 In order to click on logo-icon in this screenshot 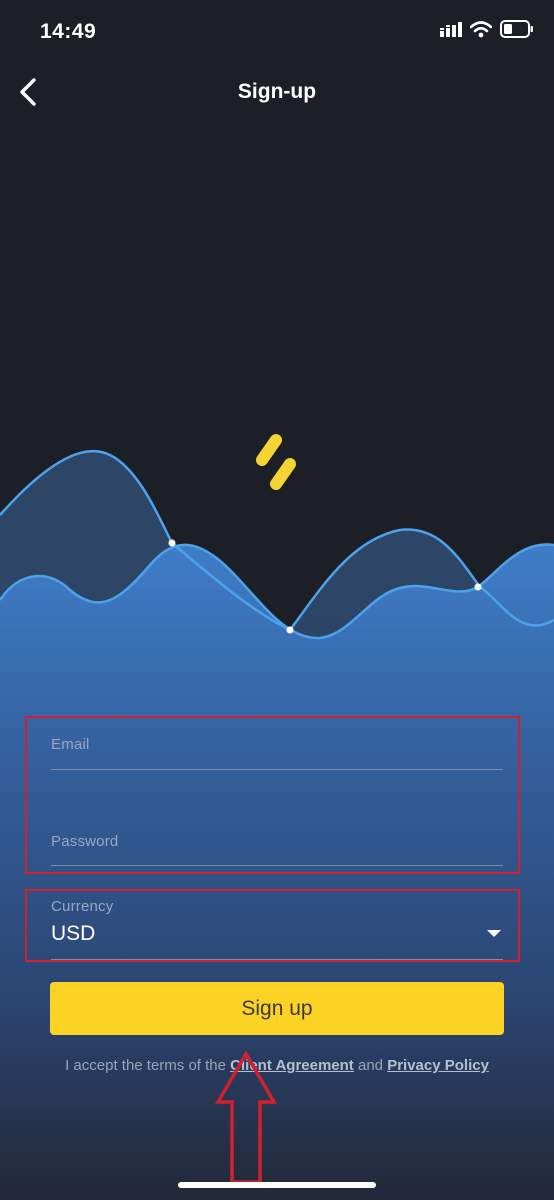, I will do `click(276, 462)`.